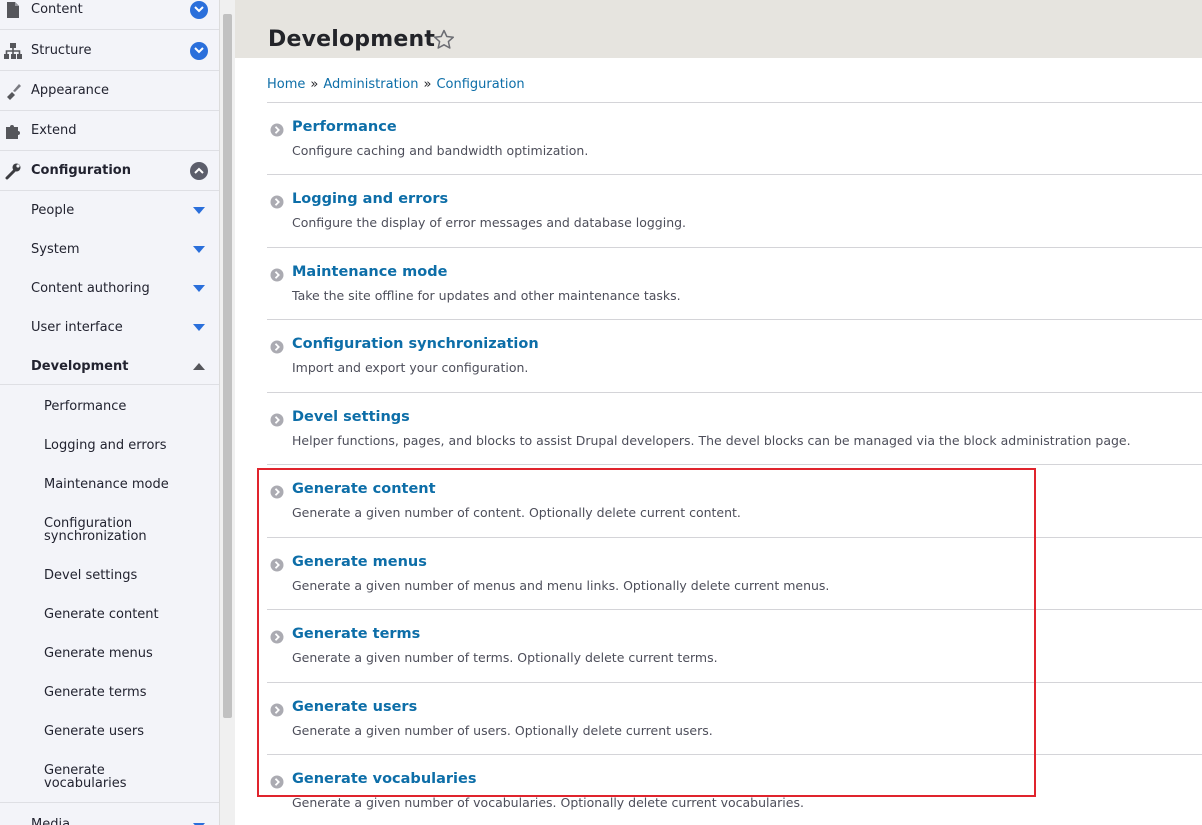 This screenshot has height=825, width=1202. Describe the element at coordinates (369, 272) in the screenshot. I see `entry-title-link: Maintenance mode` at that location.